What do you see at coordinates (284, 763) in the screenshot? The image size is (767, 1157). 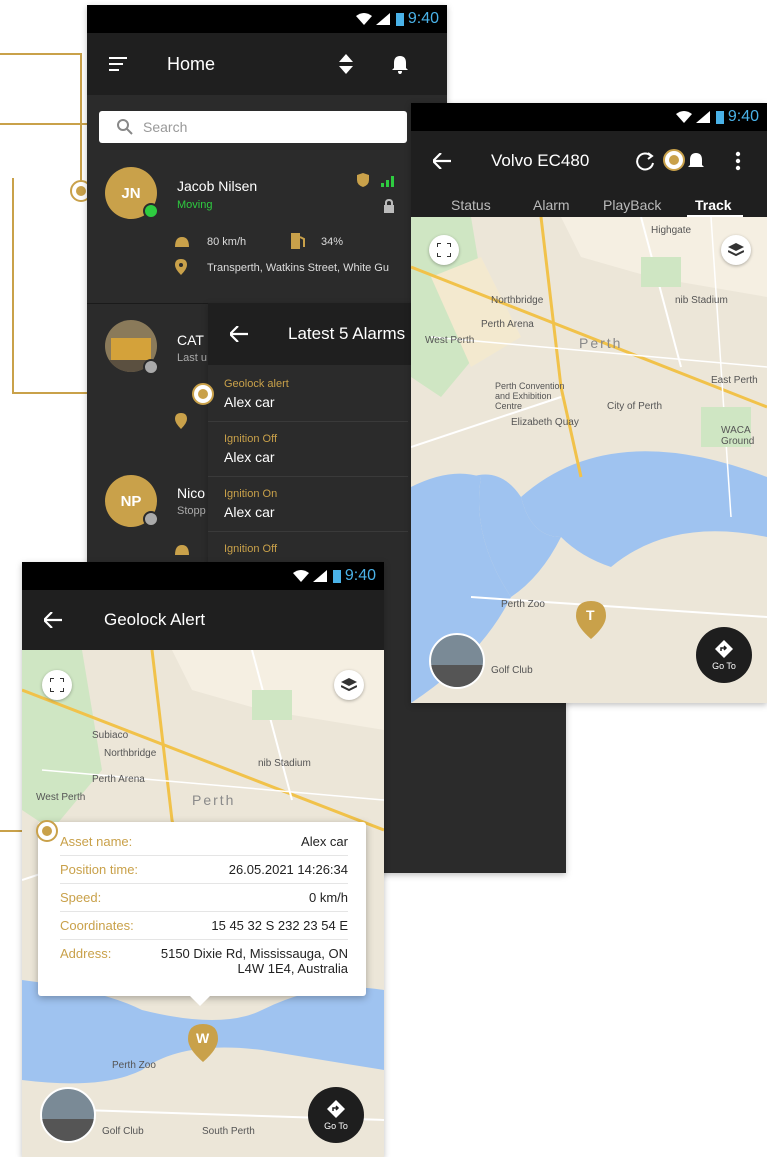 I see `map-label: nib Stadium` at bounding box center [284, 763].